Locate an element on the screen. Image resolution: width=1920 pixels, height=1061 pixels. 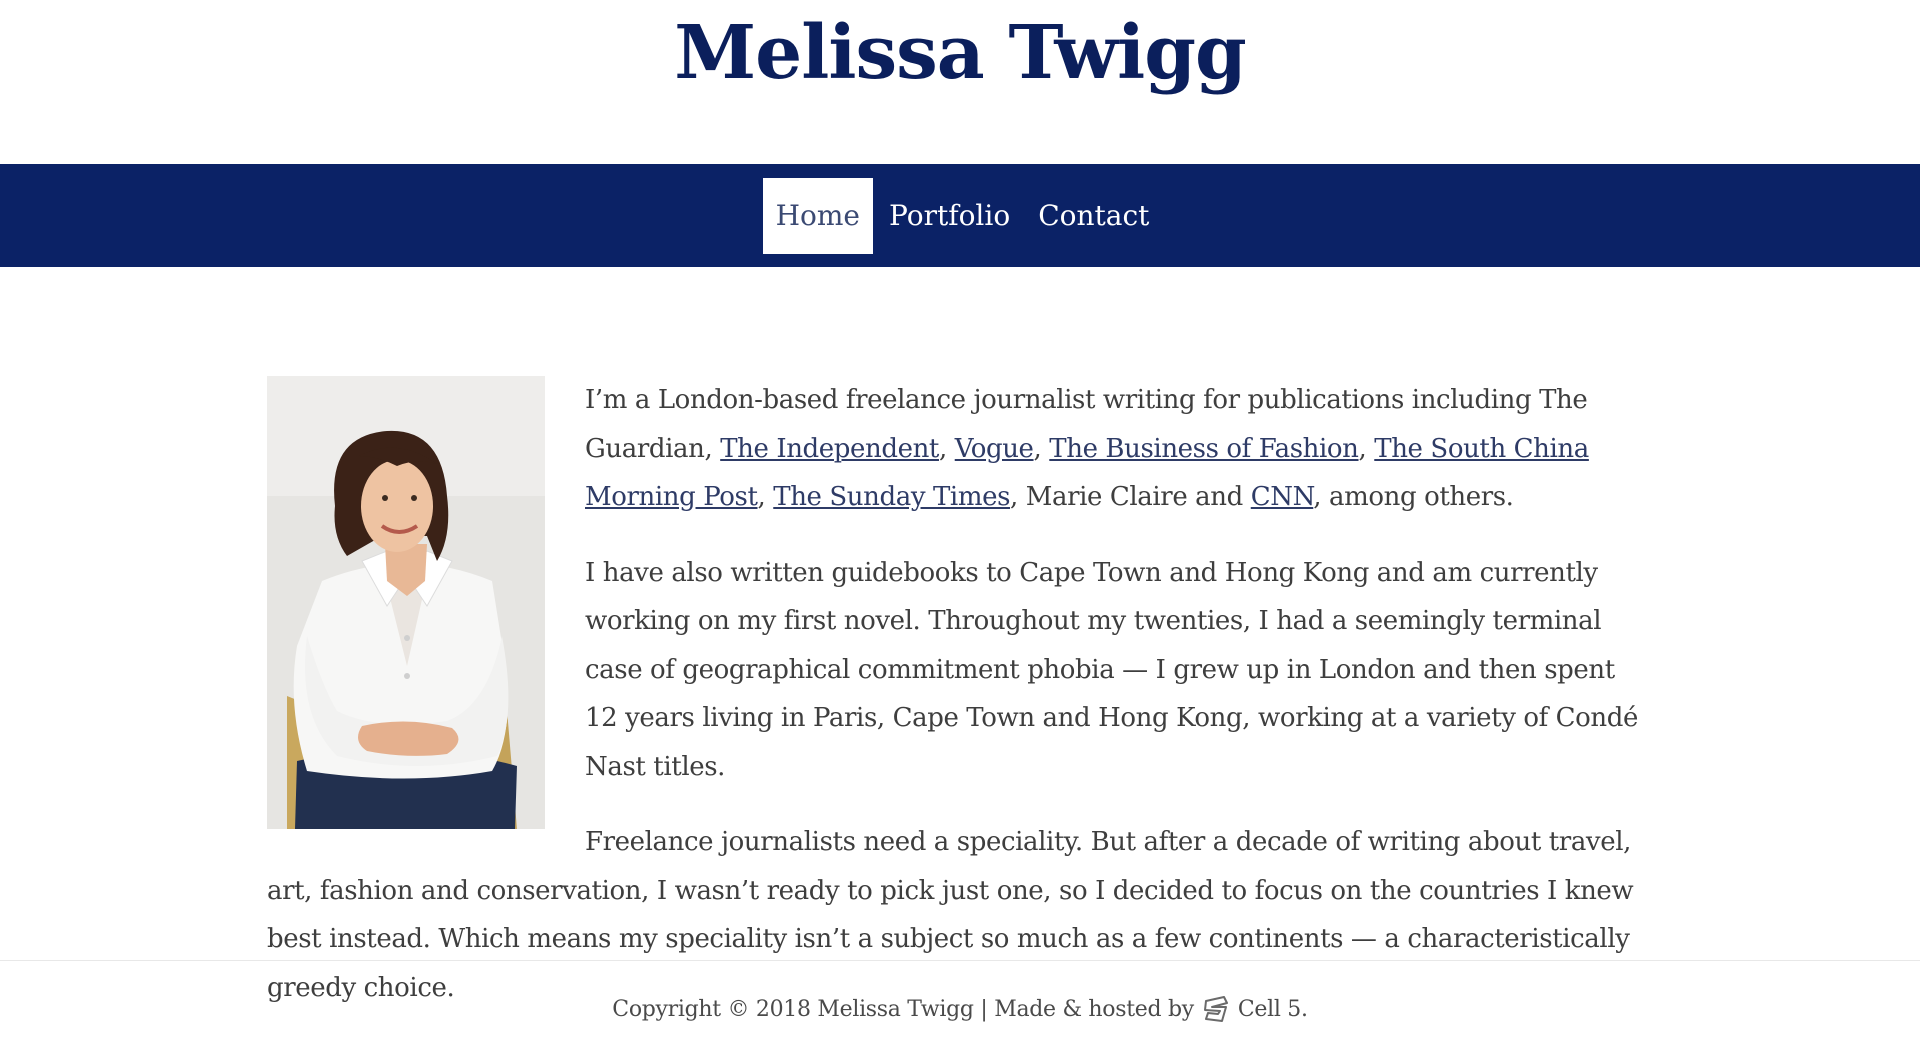
link-business-of-fashion: The Business of Fashion is located at coordinates (1204, 449).